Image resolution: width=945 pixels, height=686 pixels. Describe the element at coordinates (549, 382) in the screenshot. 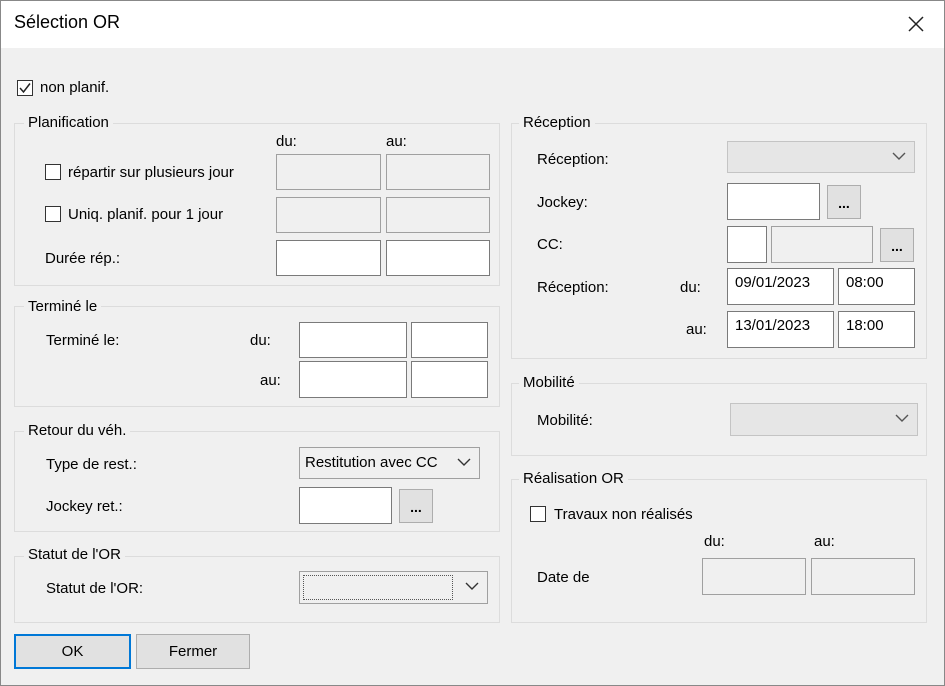

I see `mobilite-title: Mobilité` at that location.